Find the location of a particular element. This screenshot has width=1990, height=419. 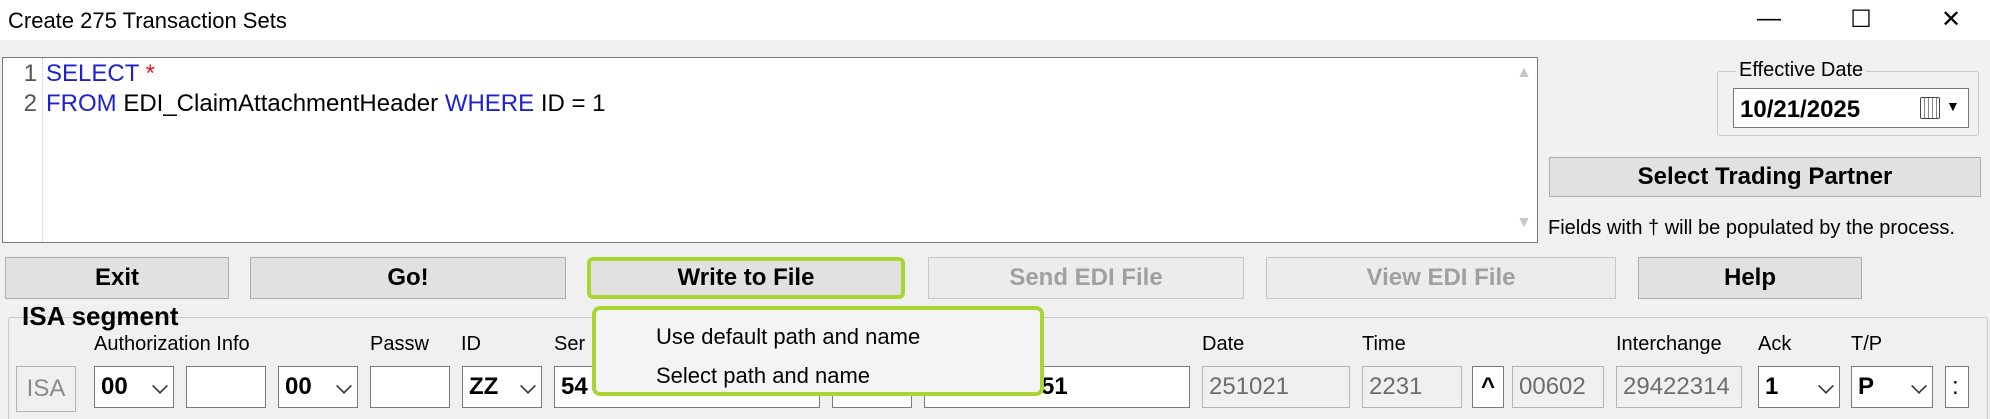

test-production-select: P is located at coordinates (1892, 387).